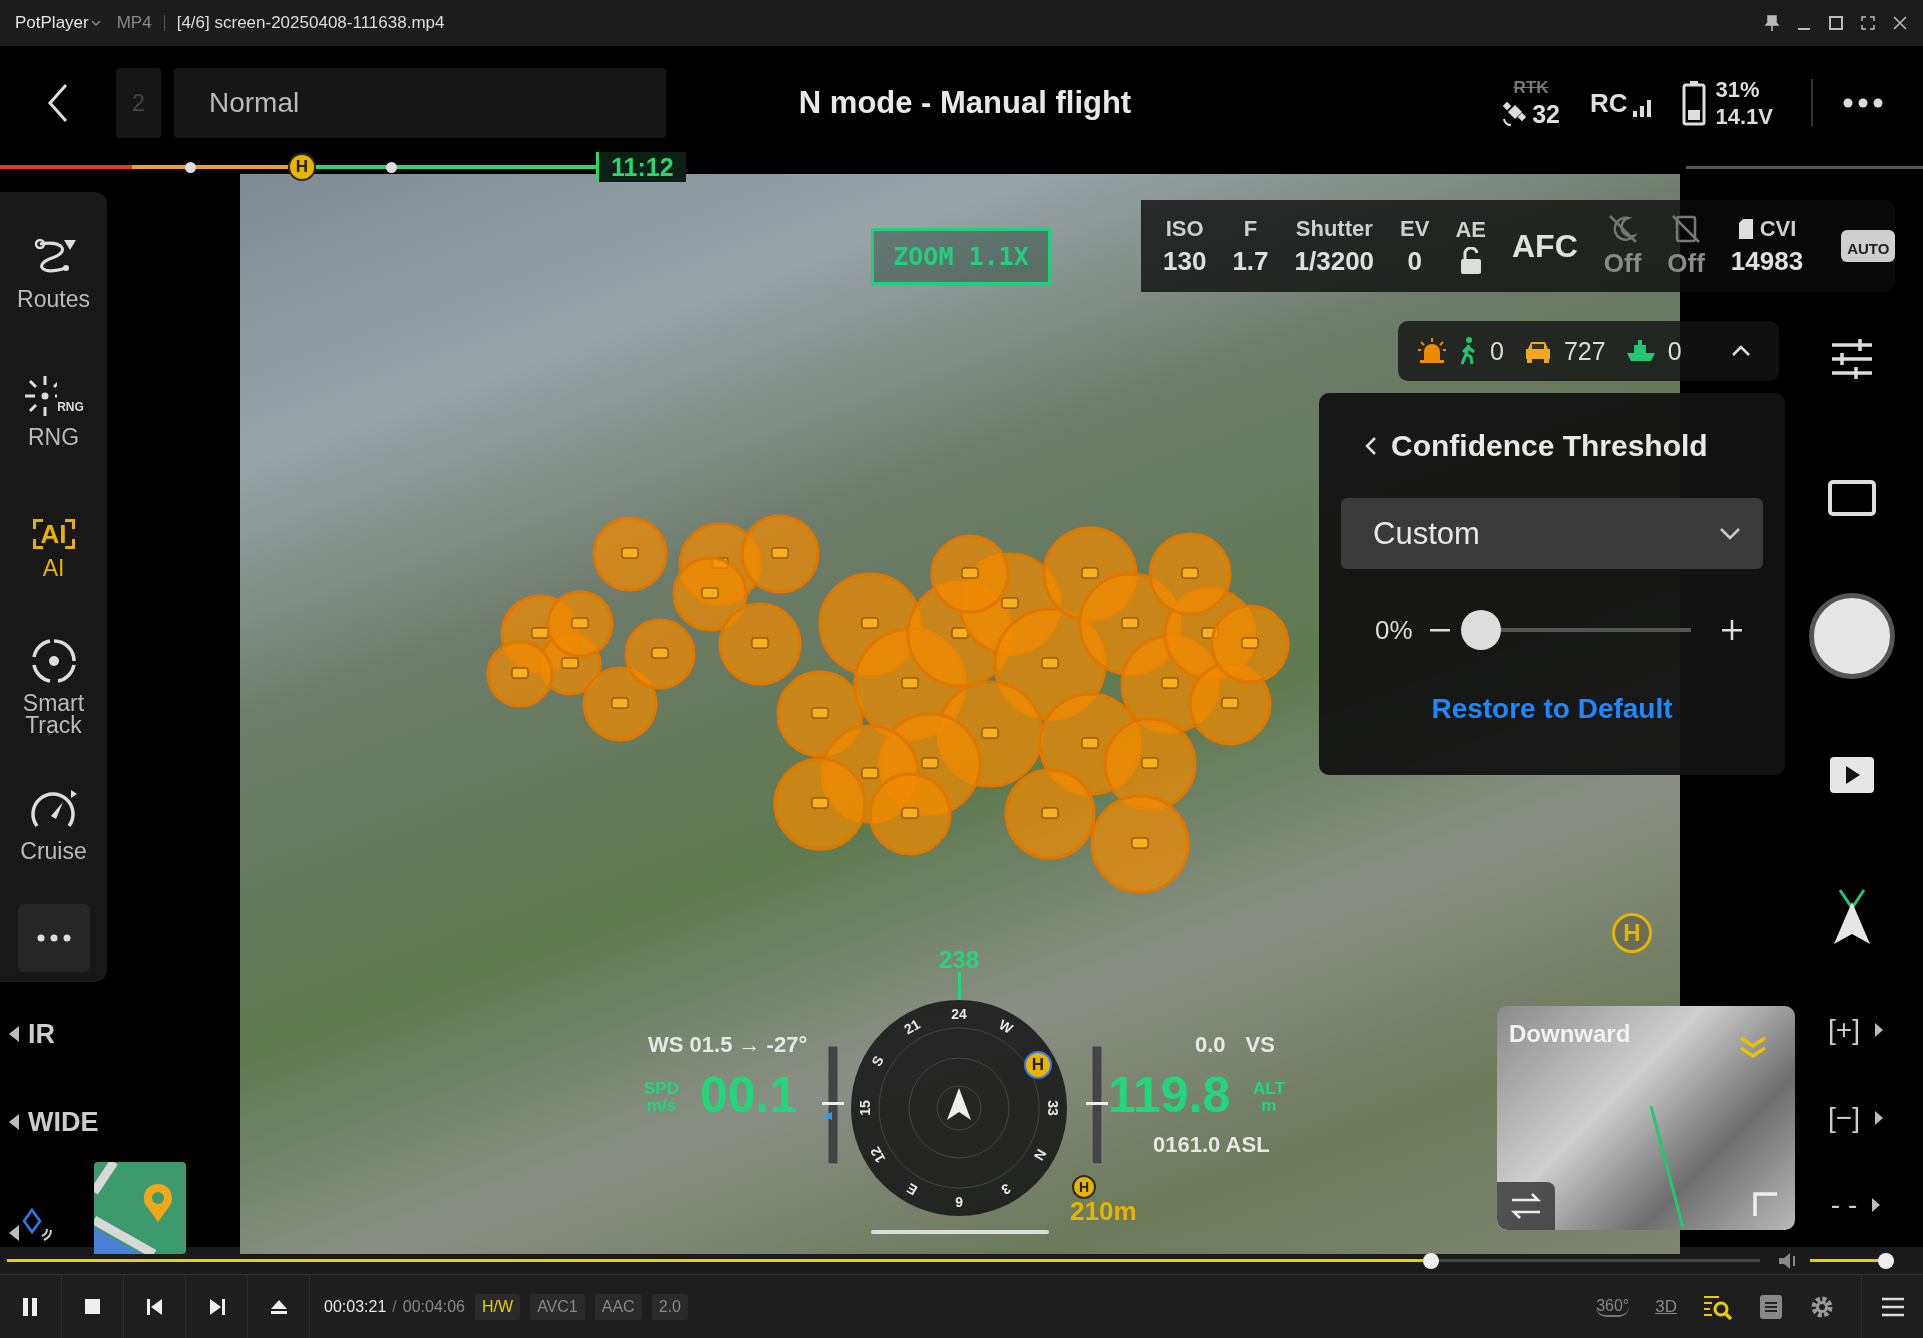 This screenshot has height=1338, width=1923. Describe the element at coordinates (1526, 1206) in the screenshot. I see `swap-icon` at that location.